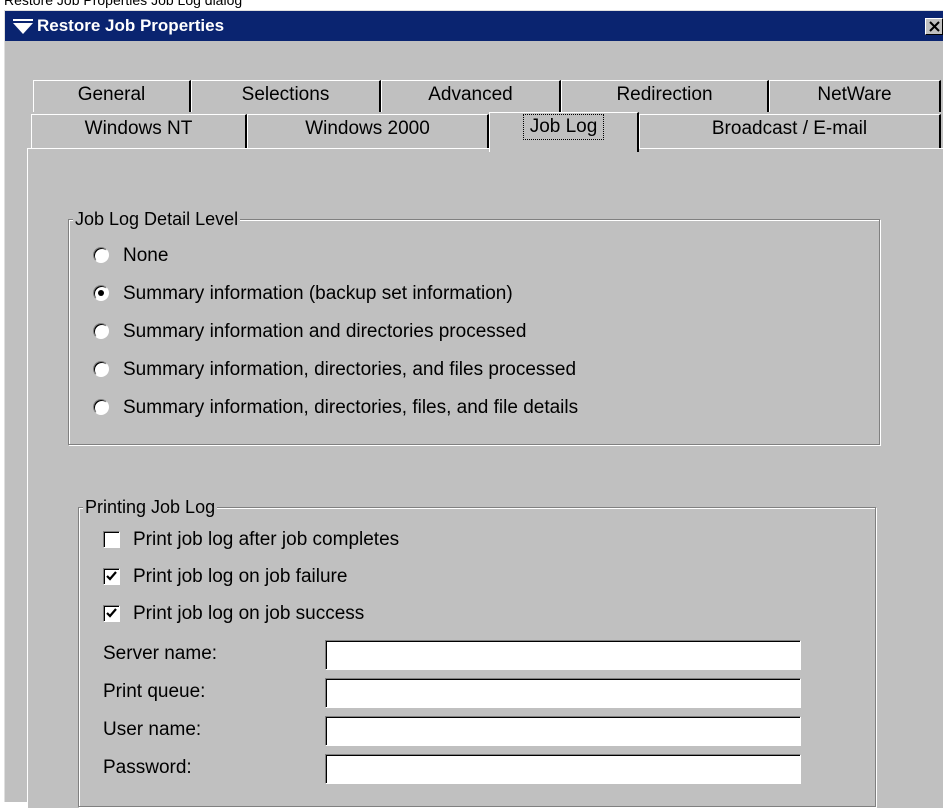  Describe the element at coordinates (563, 127) in the screenshot. I see `tab-label: Job Log` at that location.